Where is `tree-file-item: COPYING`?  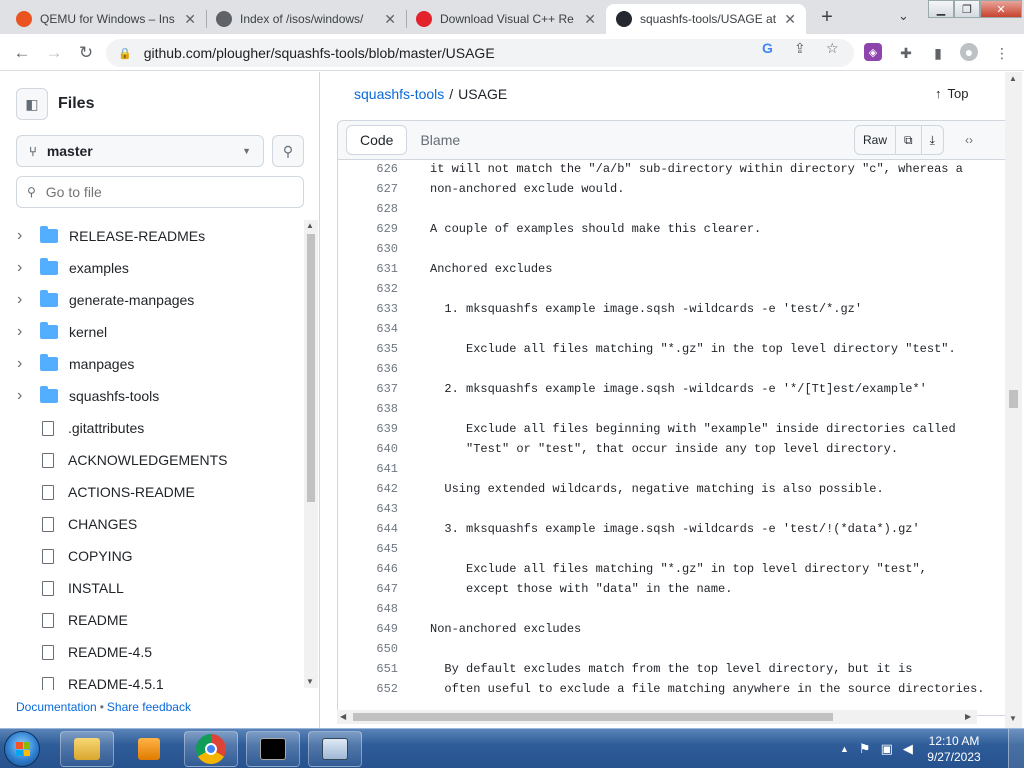
tree-file-item: COPYING is located at coordinates (151, 556).